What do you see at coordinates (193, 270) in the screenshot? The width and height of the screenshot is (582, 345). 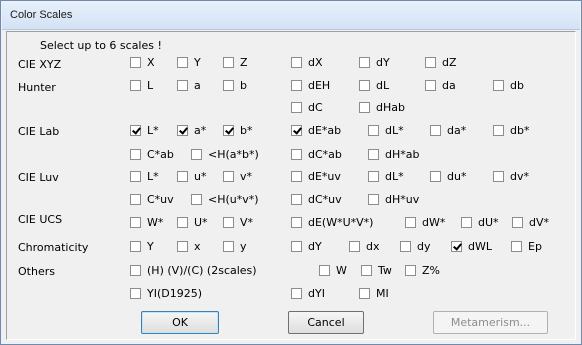 I see `checkbox-others-munsell: (H) (V)/(C) (2scales)` at bounding box center [193, 270].